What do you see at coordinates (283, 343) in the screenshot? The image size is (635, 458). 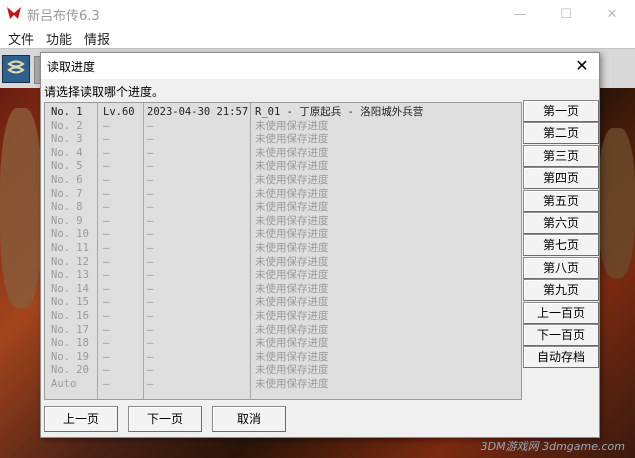 I see `save-slot-row: No. 18 — — 未使用保存进度` at bounding box center [283, 343].